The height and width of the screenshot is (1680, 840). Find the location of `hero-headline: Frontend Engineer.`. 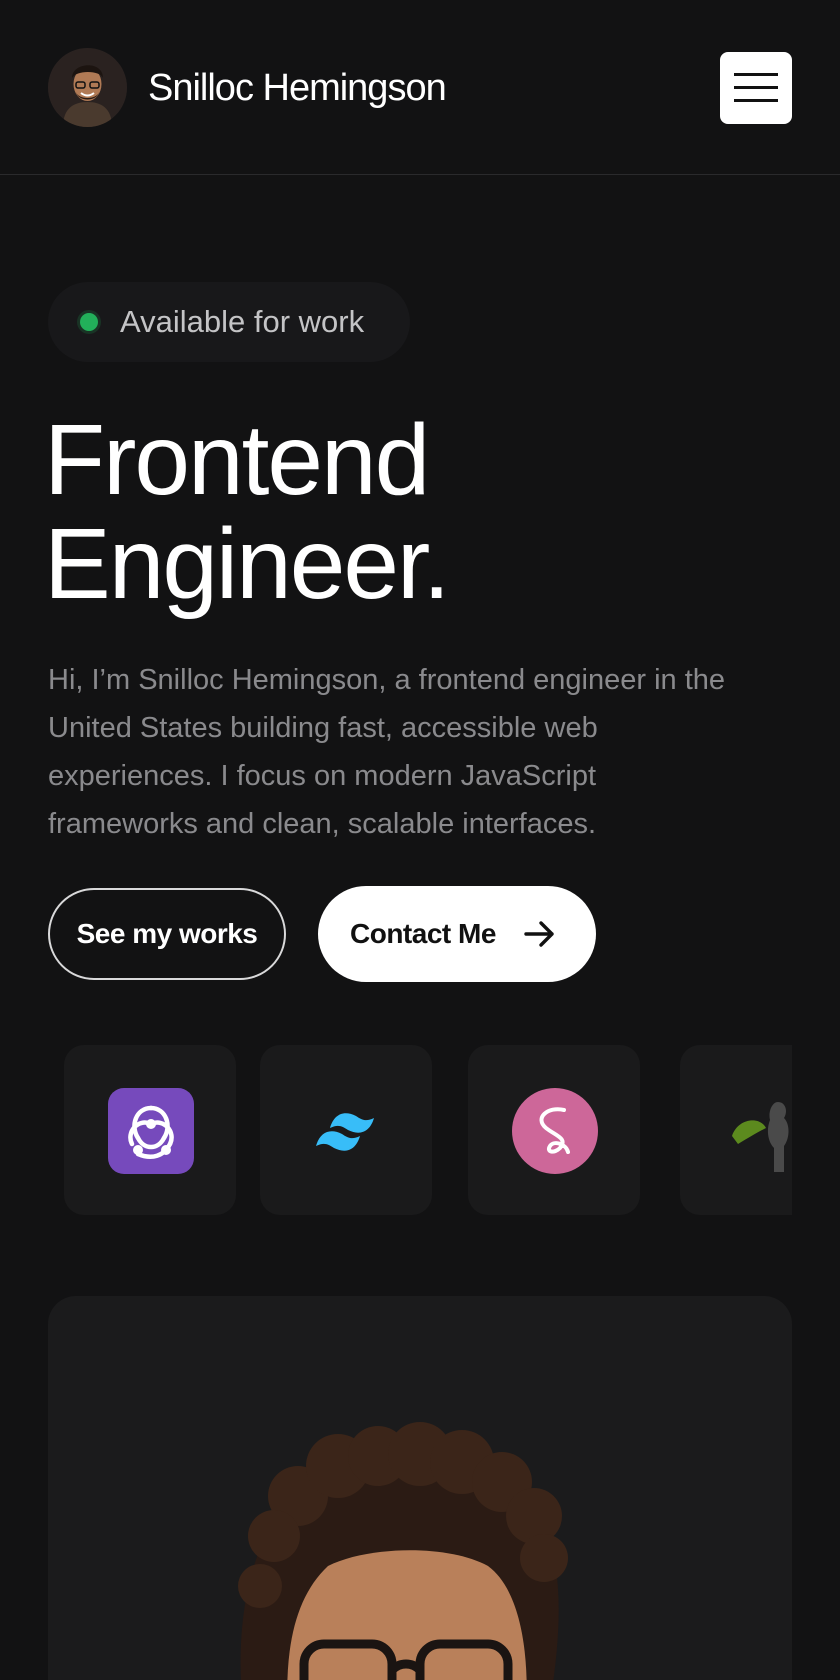

hero-headline: Frontend Engineer. is located at coordinates (394, 512).